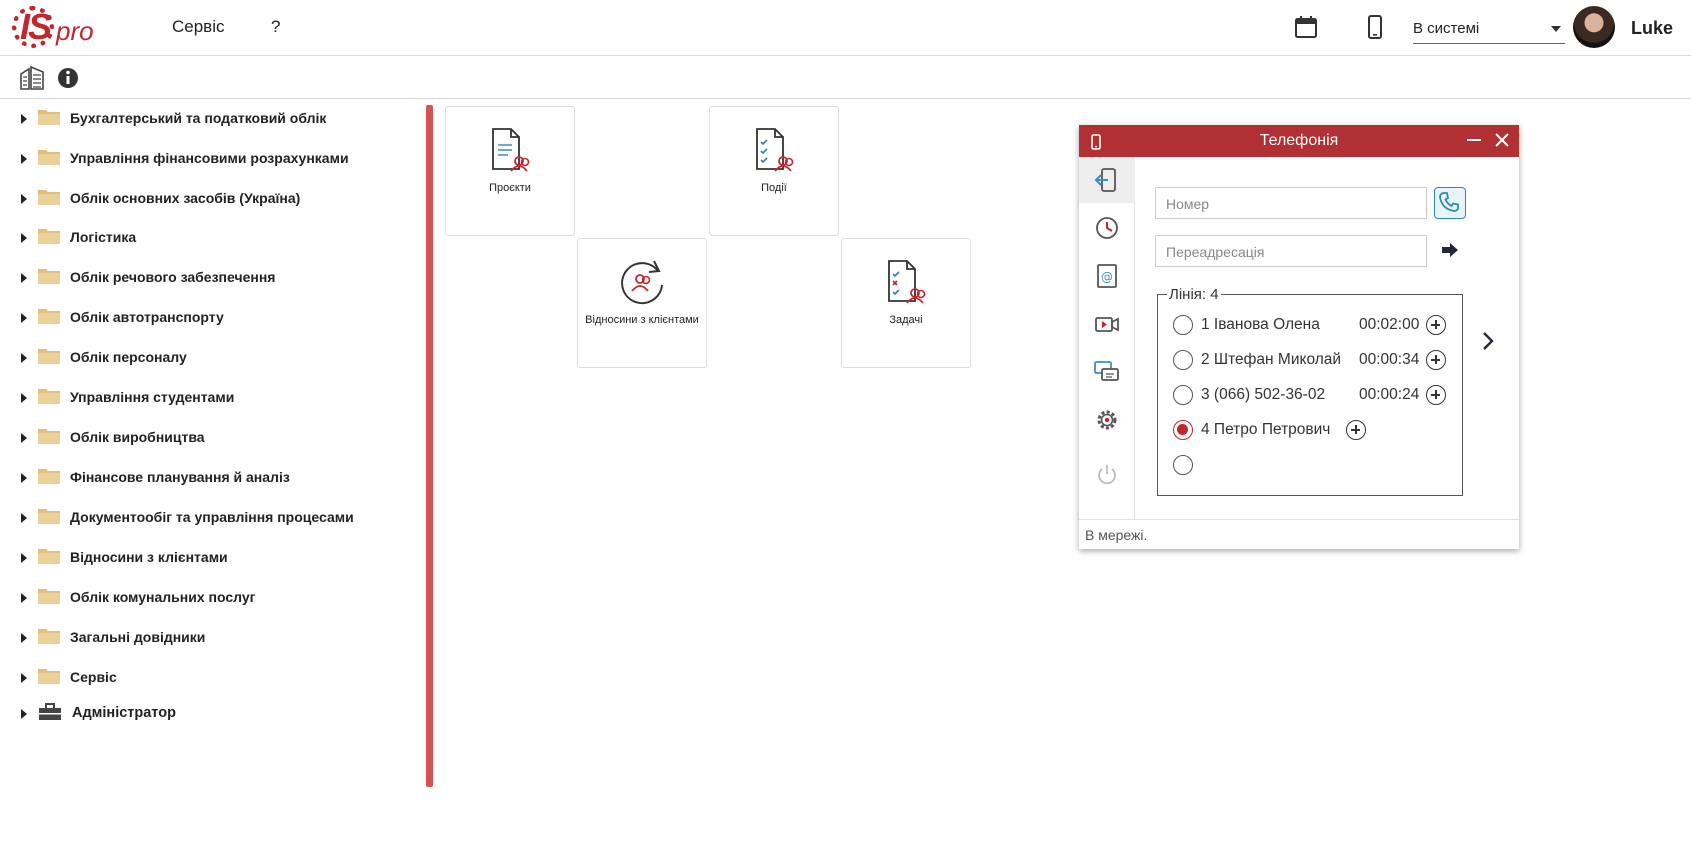 This screenshot has height=841, width=1691. What do you see at coordinates (210, 557) in the screenshot?
I see `tree-item-crm: Відносини з клієнтами` at bounding box center [210, 557].